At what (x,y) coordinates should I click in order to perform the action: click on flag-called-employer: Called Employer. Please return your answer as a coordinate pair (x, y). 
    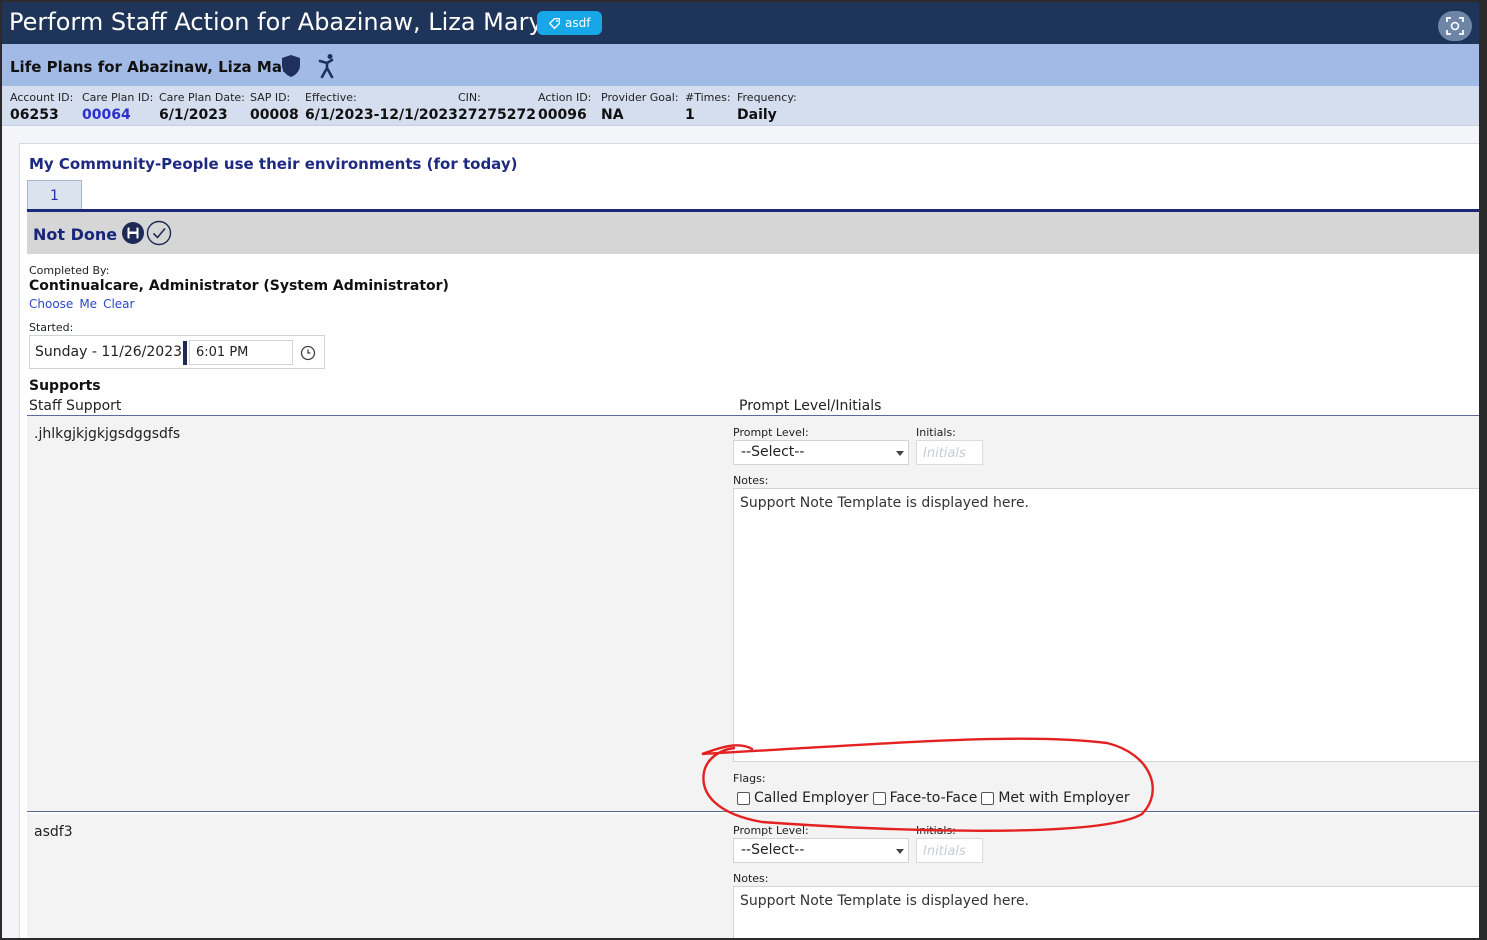
    Looking at the image, I should click on (803, 798).